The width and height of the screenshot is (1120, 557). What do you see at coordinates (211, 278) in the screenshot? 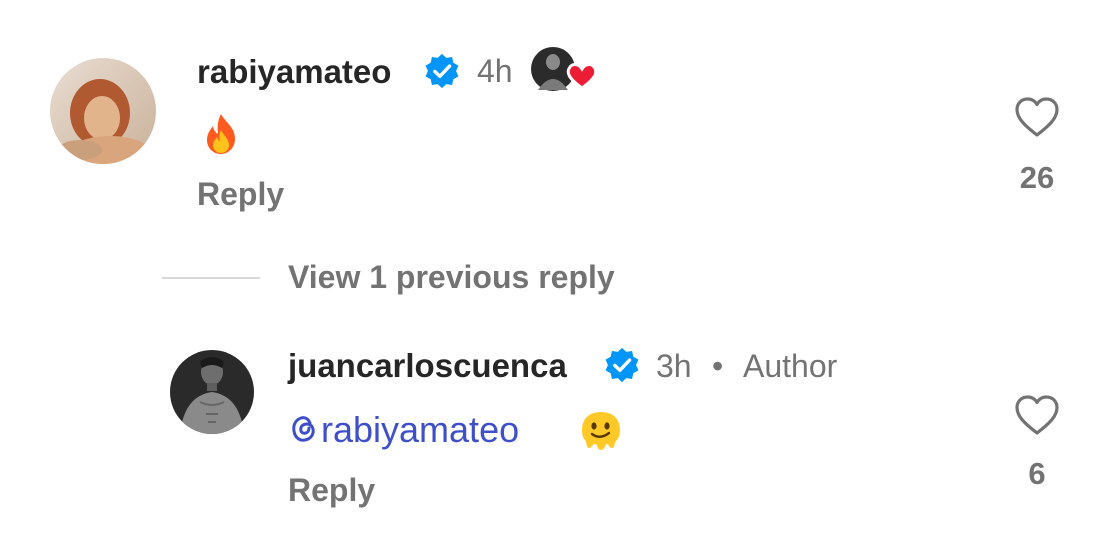
I see `replies-divider-line` at bounding box center [211, 278].